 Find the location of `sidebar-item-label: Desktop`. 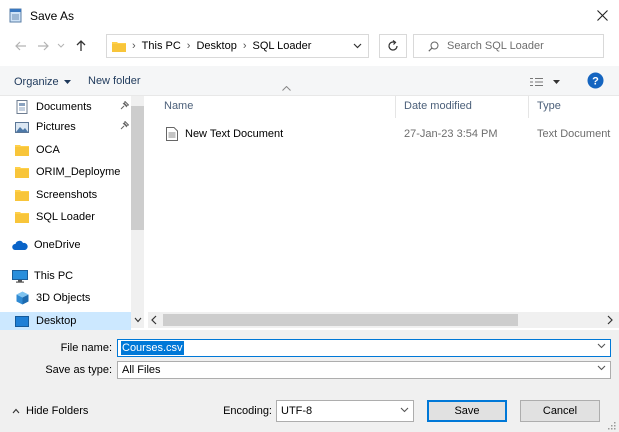

sidebar-item-label: Desktop is located at coordinates (56, 321).